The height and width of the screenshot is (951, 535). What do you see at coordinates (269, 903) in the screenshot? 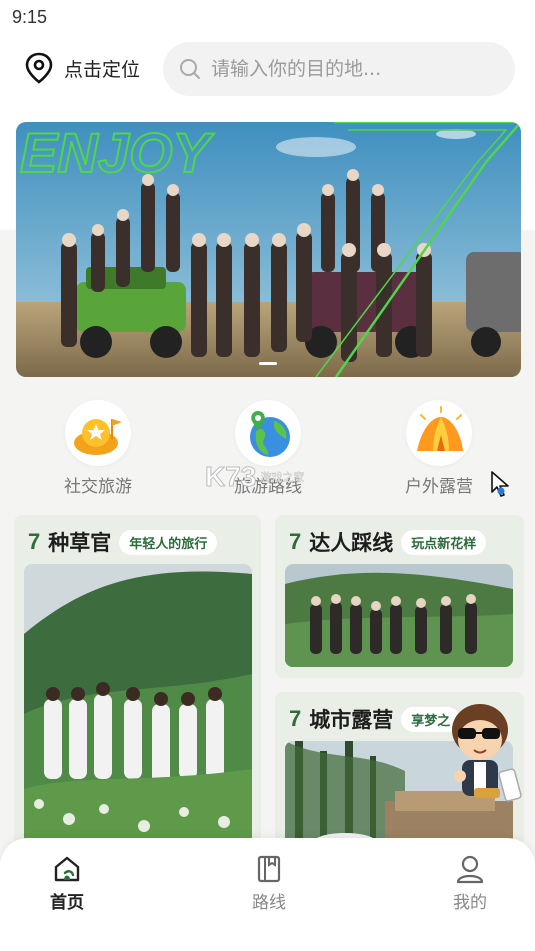
I see `tab-label: 路线` at bounding box center [269, 903].